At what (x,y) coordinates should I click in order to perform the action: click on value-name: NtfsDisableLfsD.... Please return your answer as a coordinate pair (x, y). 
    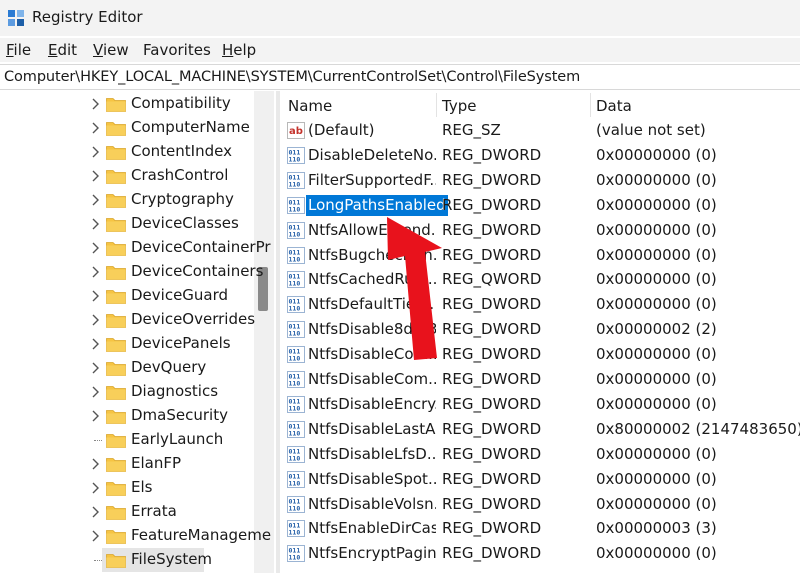
    Looking at the image, I should click on (372, 454).